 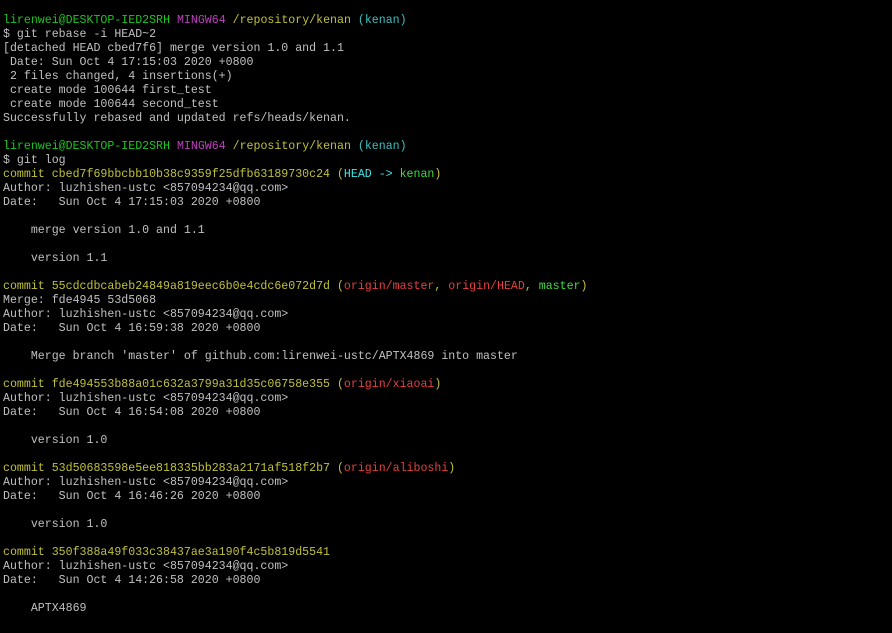 What do you see at coordinates (295, 77) in the screenshot?
I see `output-line: 2 files changed, 4 insertions(+)` at bounding box center [295, 77].